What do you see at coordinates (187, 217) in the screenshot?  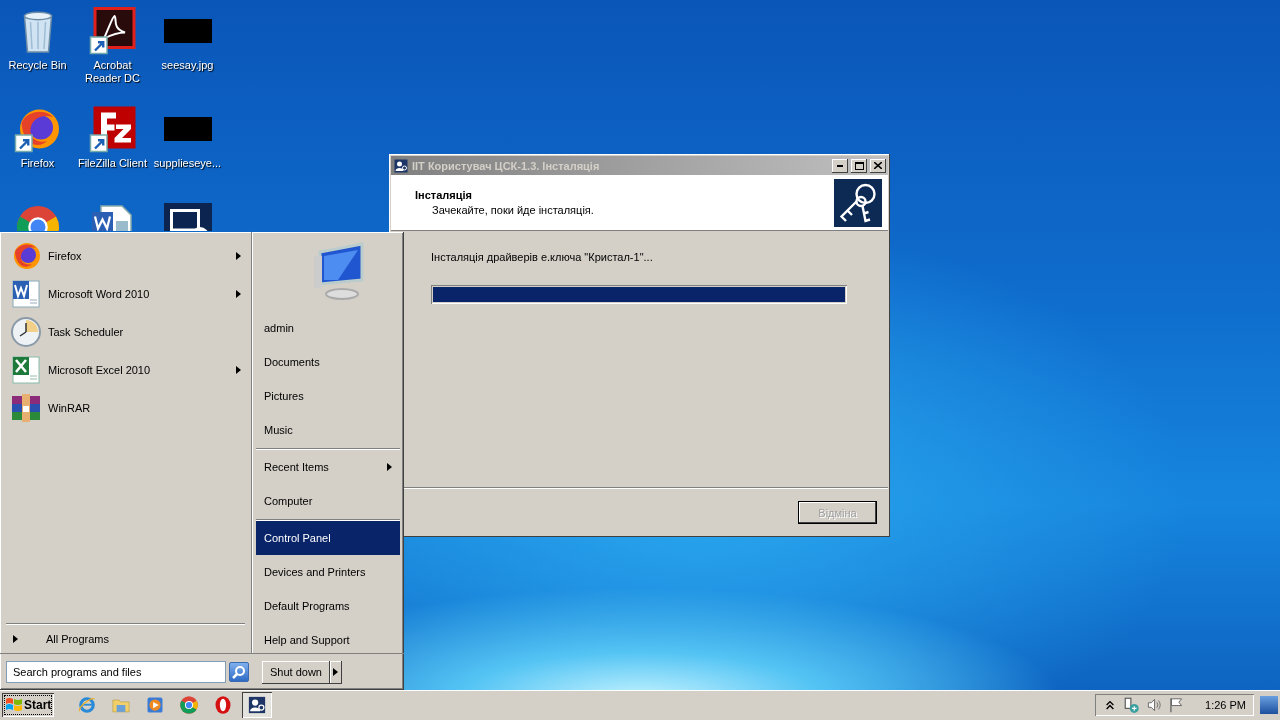 I see `monitor-icon` at bounding box center [187, 217].